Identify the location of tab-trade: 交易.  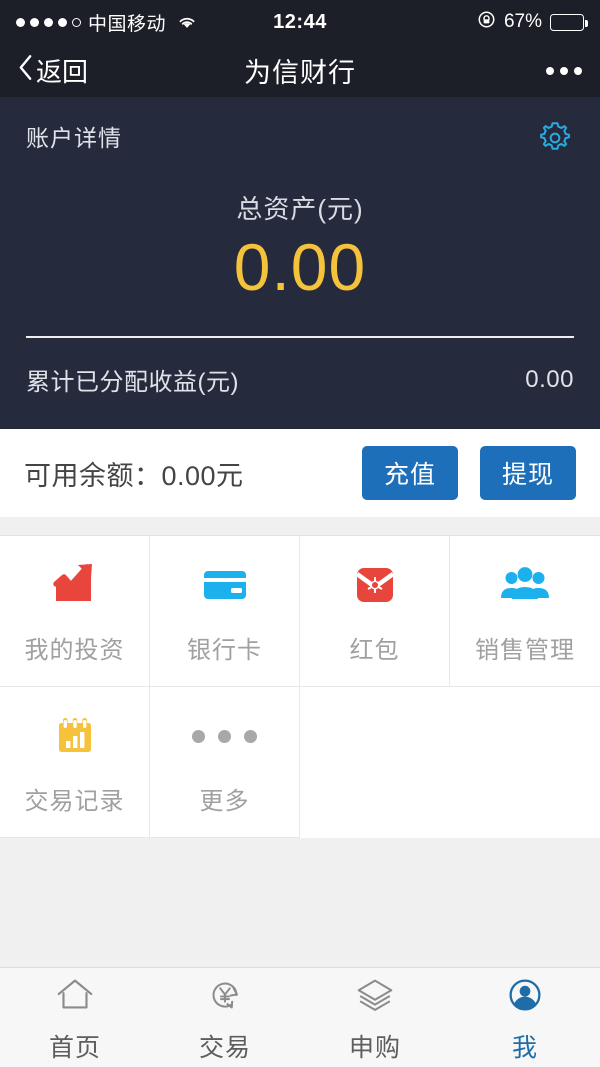
(225, 1017).